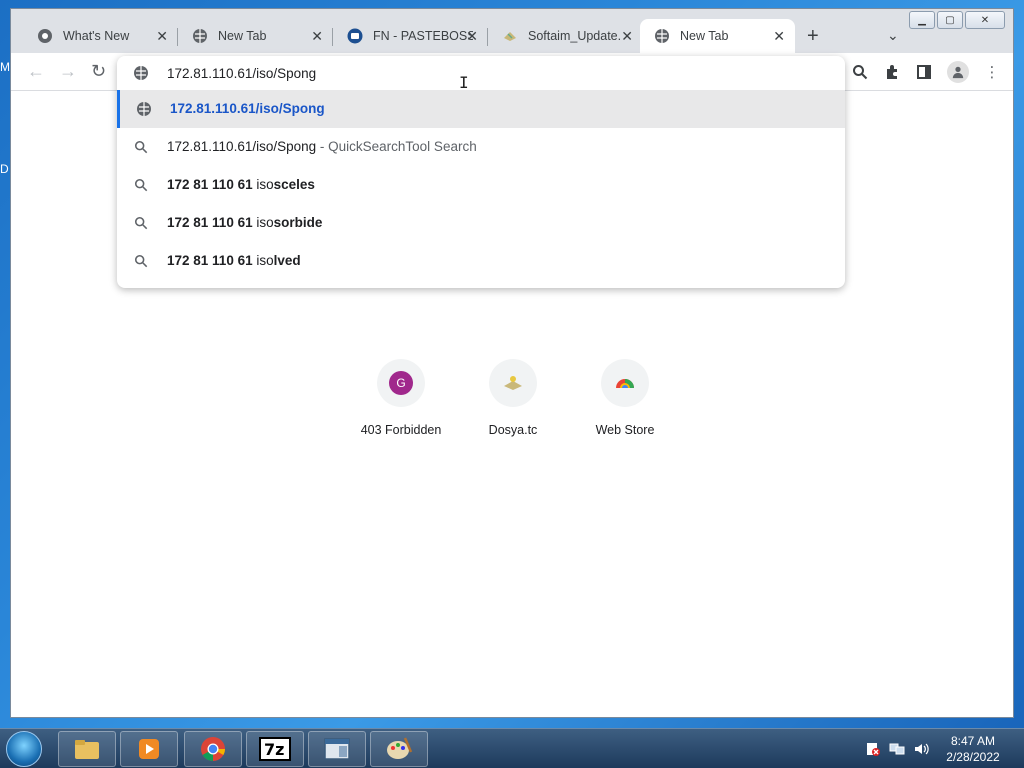  Describe the element at coordinates (973, 749) in the screenshot. I see `clock: 8:47 AM 2/28/2022` at that location.